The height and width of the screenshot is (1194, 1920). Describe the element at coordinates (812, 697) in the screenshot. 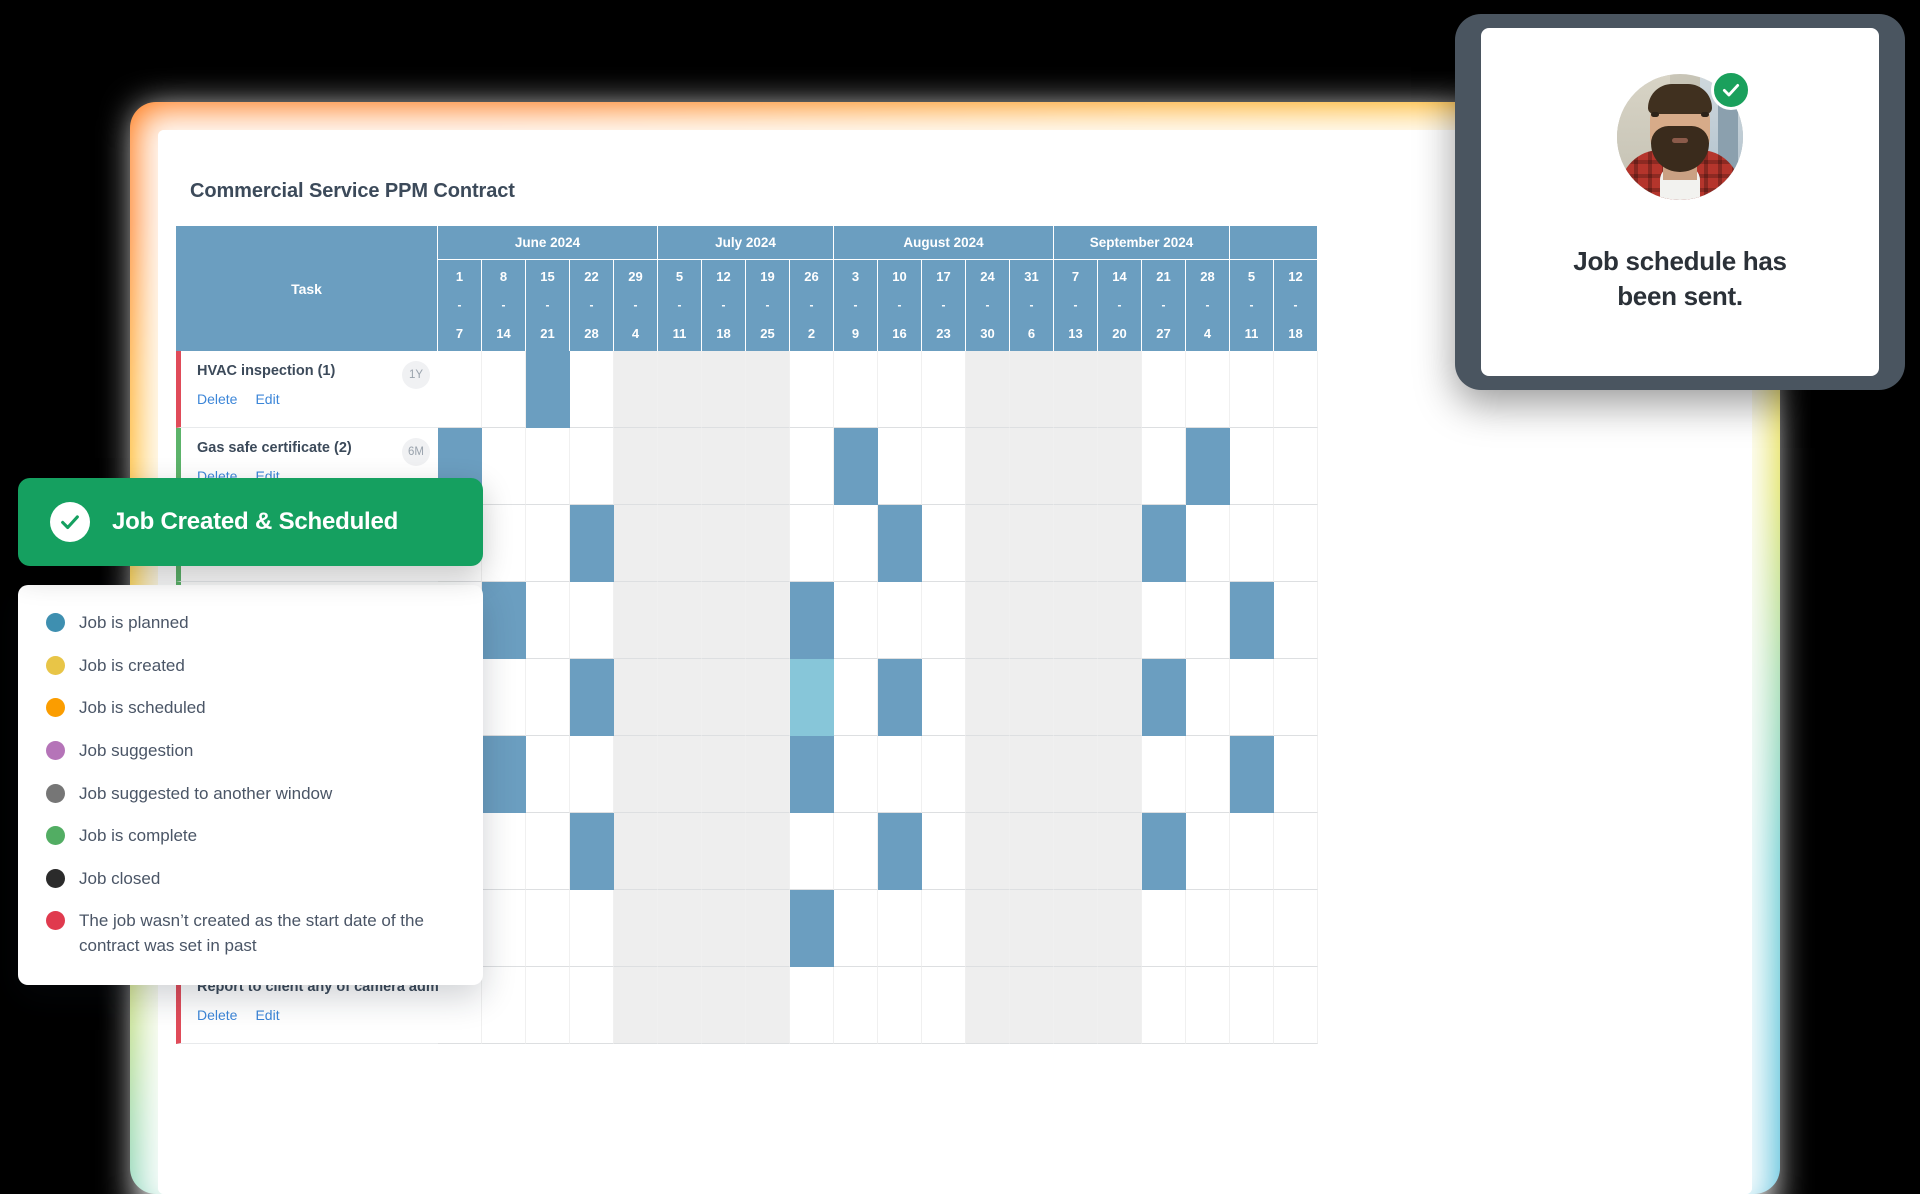

I see `job-cell-complete` at that location.